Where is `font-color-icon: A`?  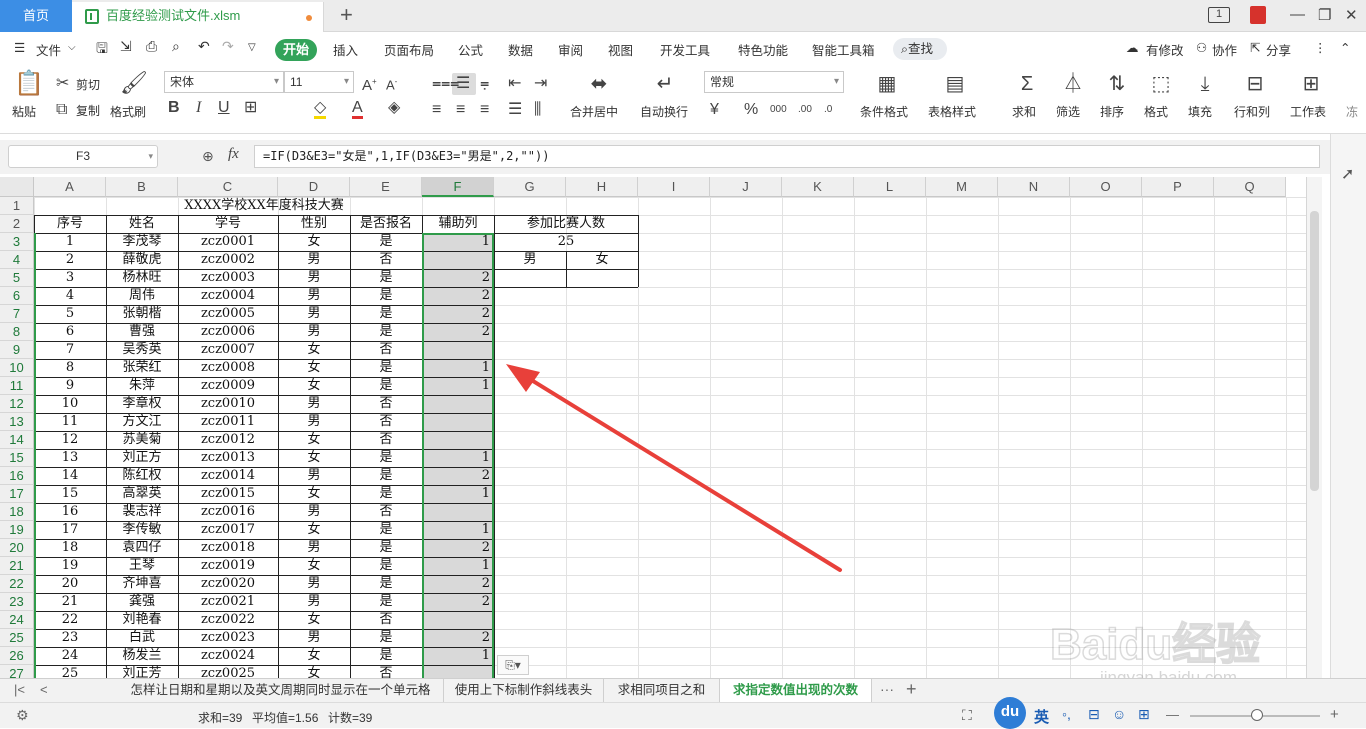 font-color-icon: A is located at coordinates (357, 109).